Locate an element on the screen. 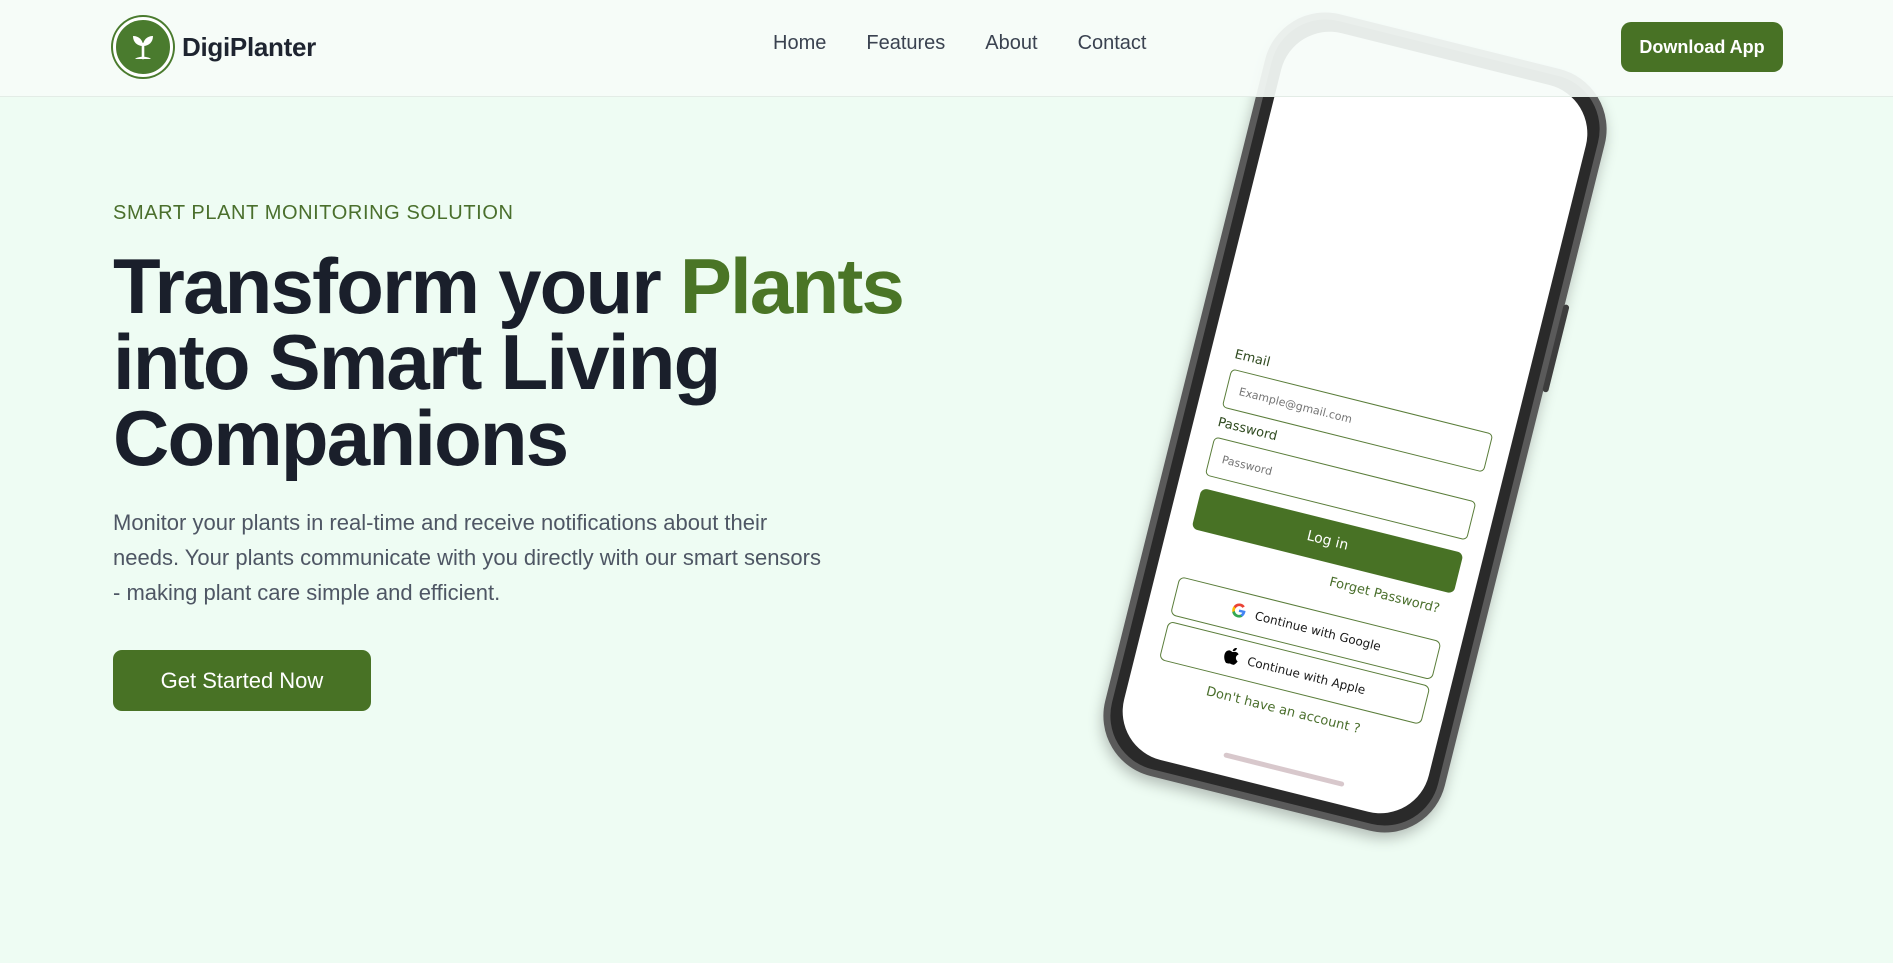 The image size is (1893, 963). phone-side-button is located at coordinates (1556, 348).